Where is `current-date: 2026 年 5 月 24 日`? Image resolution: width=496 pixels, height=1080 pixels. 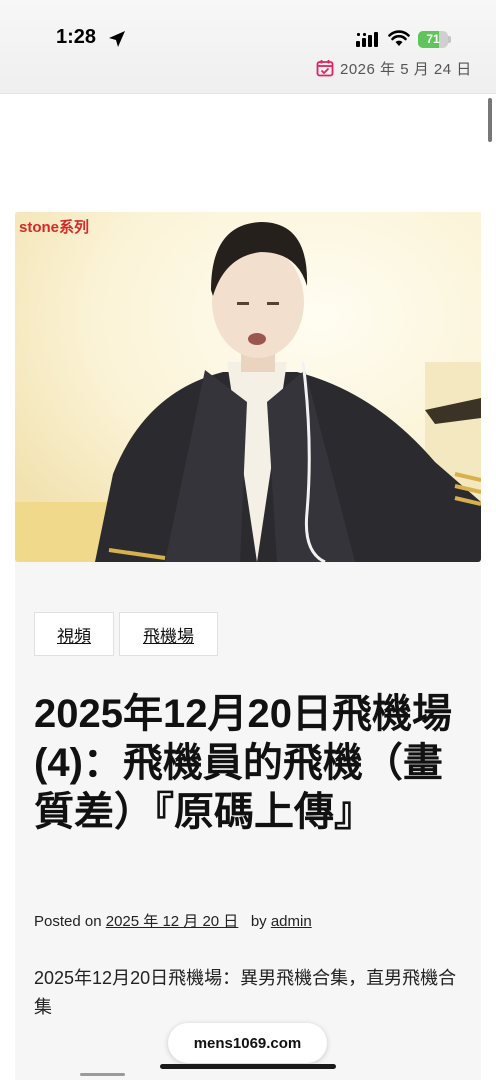
current-date: 2026 年 5 月 24 日 is located at coordinates (406, 69).